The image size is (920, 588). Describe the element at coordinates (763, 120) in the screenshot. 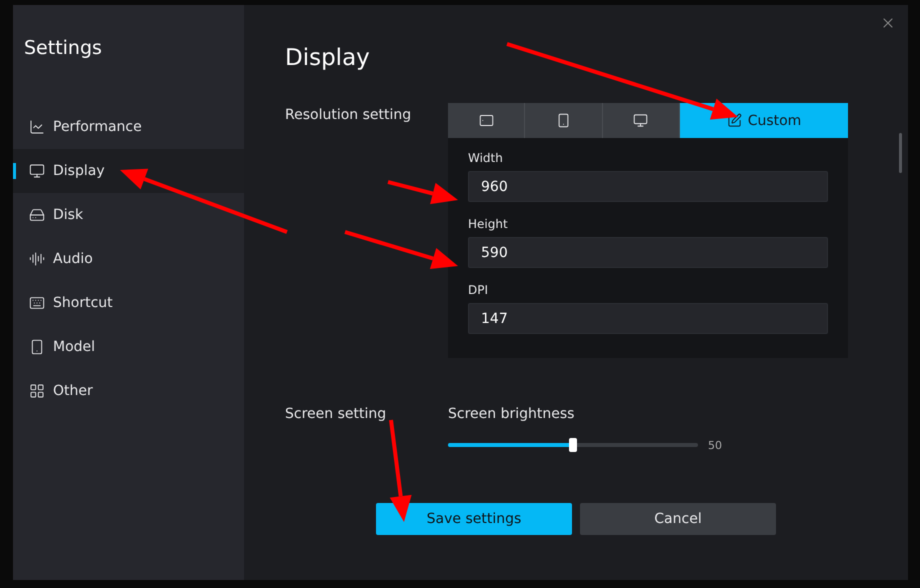

I see `resolution-tab: Custom` at that location.